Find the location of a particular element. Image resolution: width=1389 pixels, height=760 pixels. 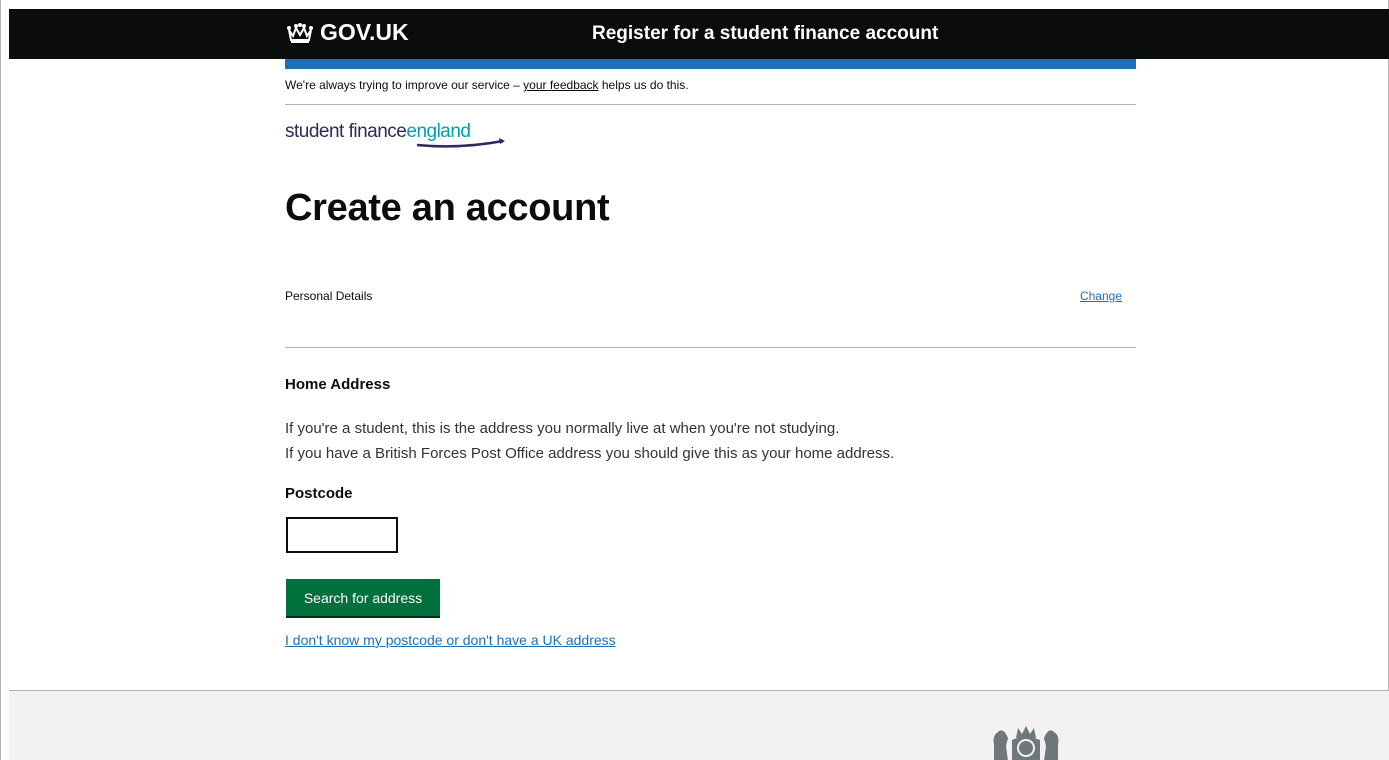

search-for-address-button: Search for address is located at coordinates (363, 597).